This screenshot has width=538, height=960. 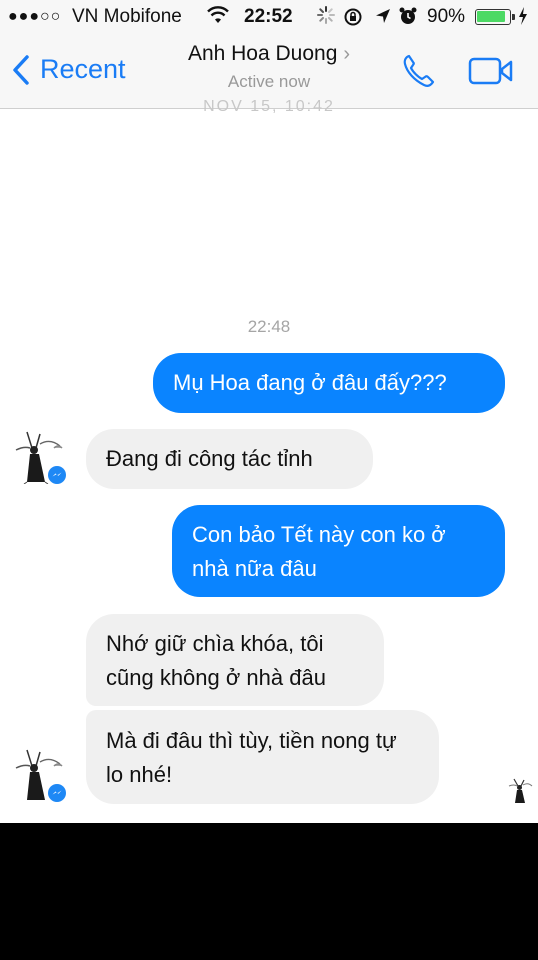 I want to click on message-bubble-outgoing: Con bảo Tết này con ko ở nhà nữa đâu, so click(x=338, y=551).